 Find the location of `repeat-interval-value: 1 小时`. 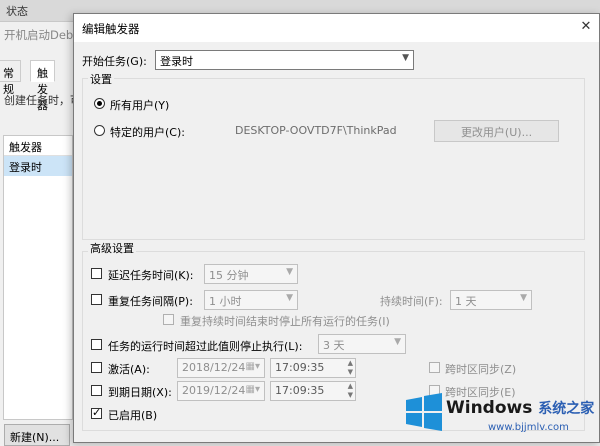

repeat-interval-value: 1 小时 is located at coordinates (225, 301).